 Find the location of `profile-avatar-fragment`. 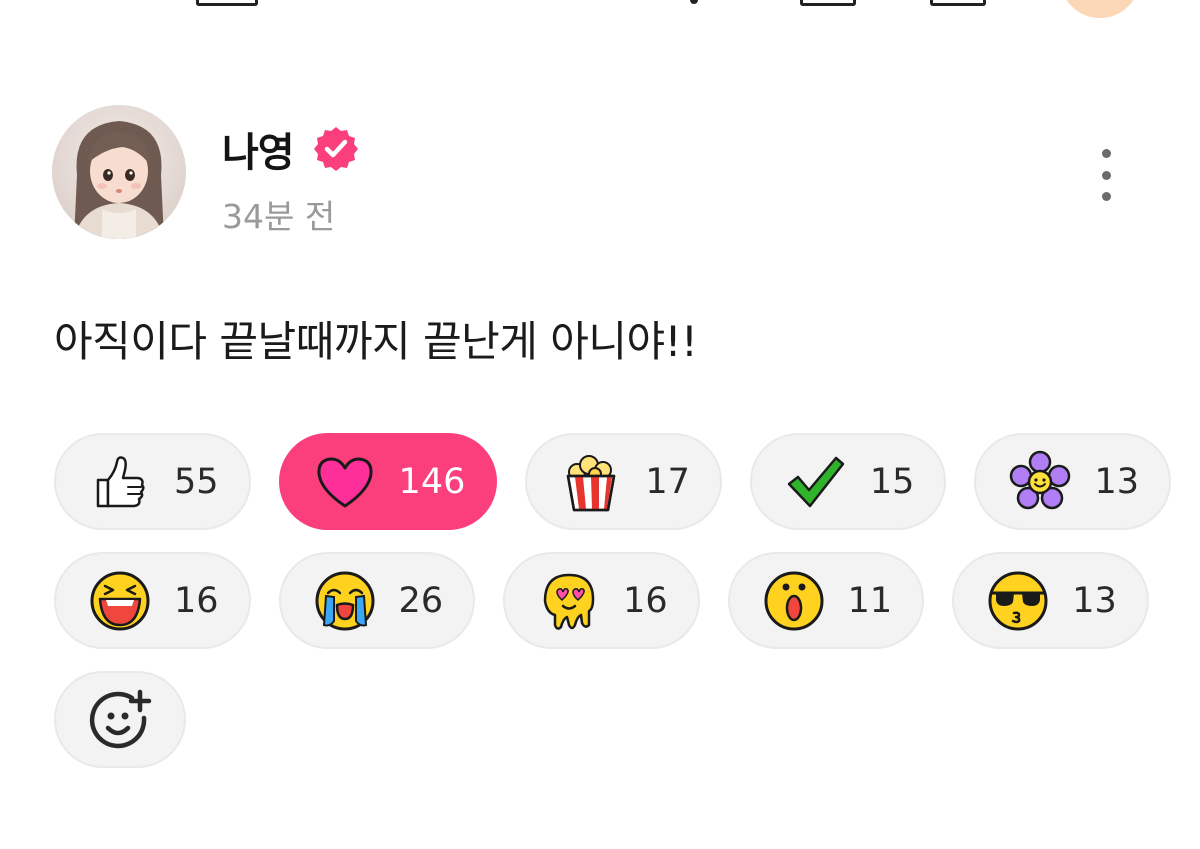

profile-avatar-fragment is located at coordinates (1100, 9).